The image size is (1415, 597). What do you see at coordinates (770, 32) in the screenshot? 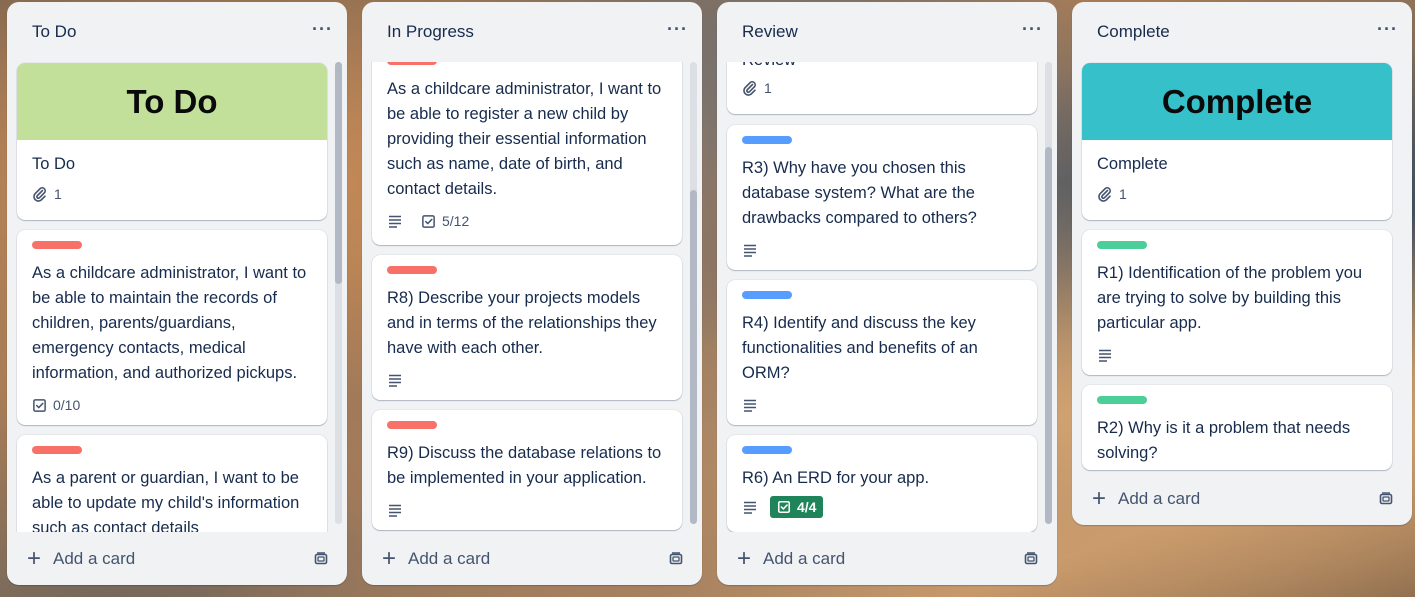
I see `list-title: Review` at bounding box center [770, 32].